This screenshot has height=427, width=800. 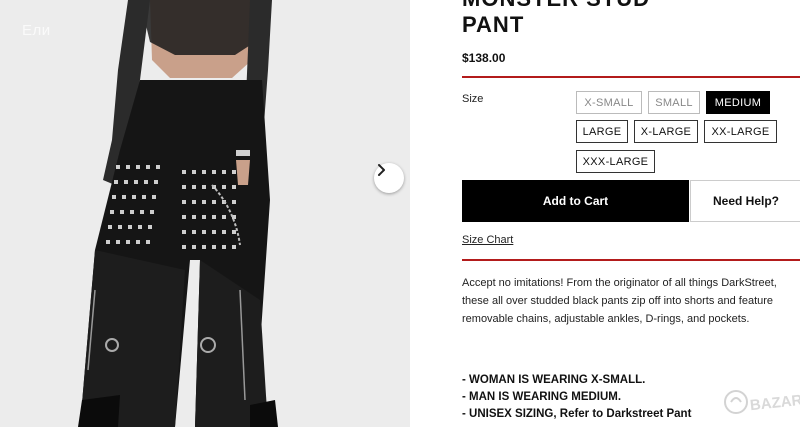 I want to click on size-chart-link: Size Chart, so click(x=487, y=240).